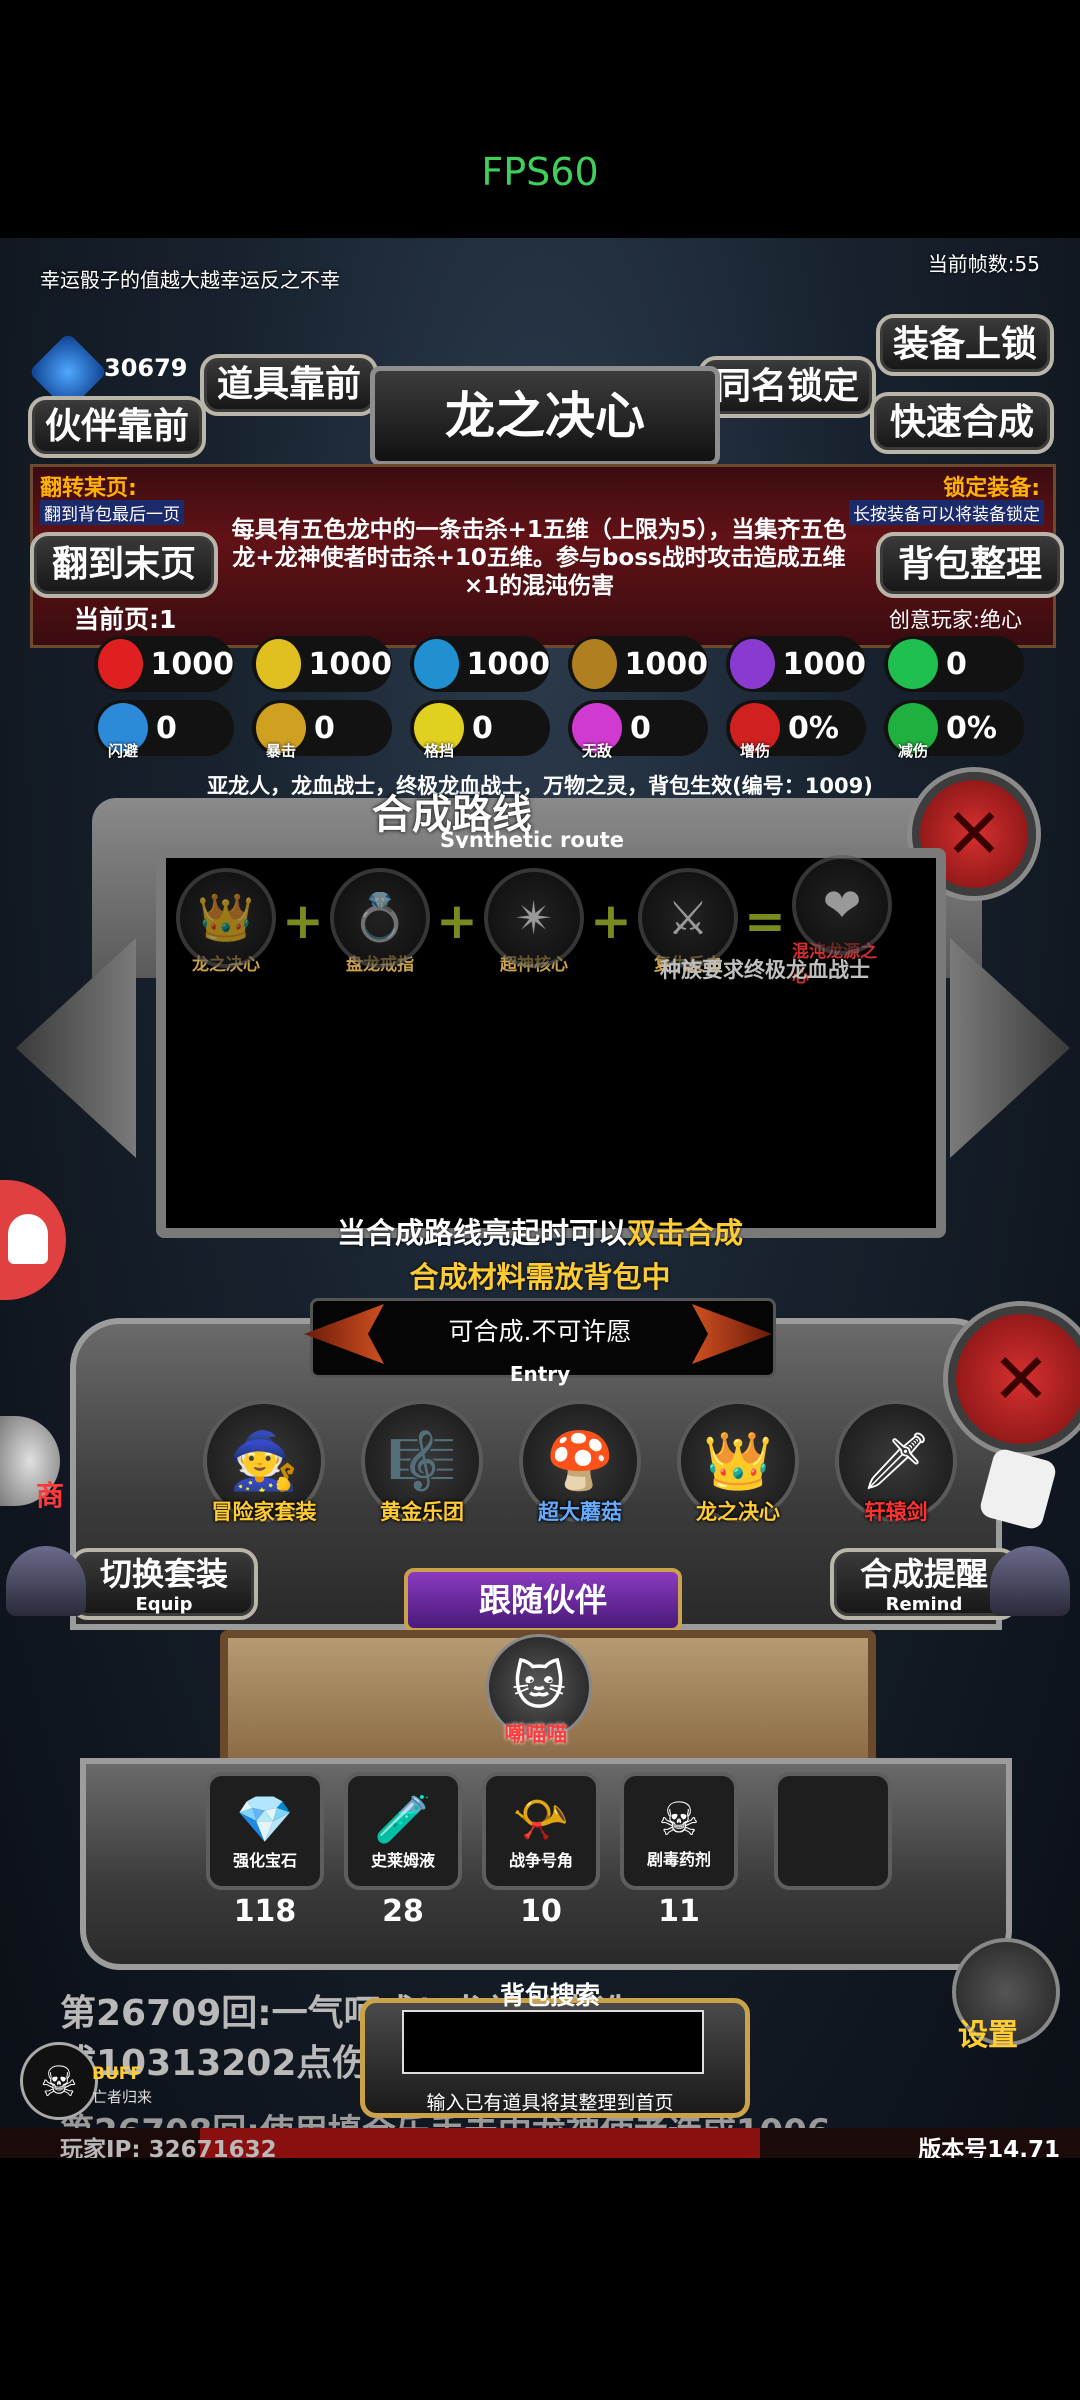 This screenshot has width=1080, height=2400. Describe the element at coordinates (540, 1374) in the screenshot. I see `entry-label: Entry` at that location.